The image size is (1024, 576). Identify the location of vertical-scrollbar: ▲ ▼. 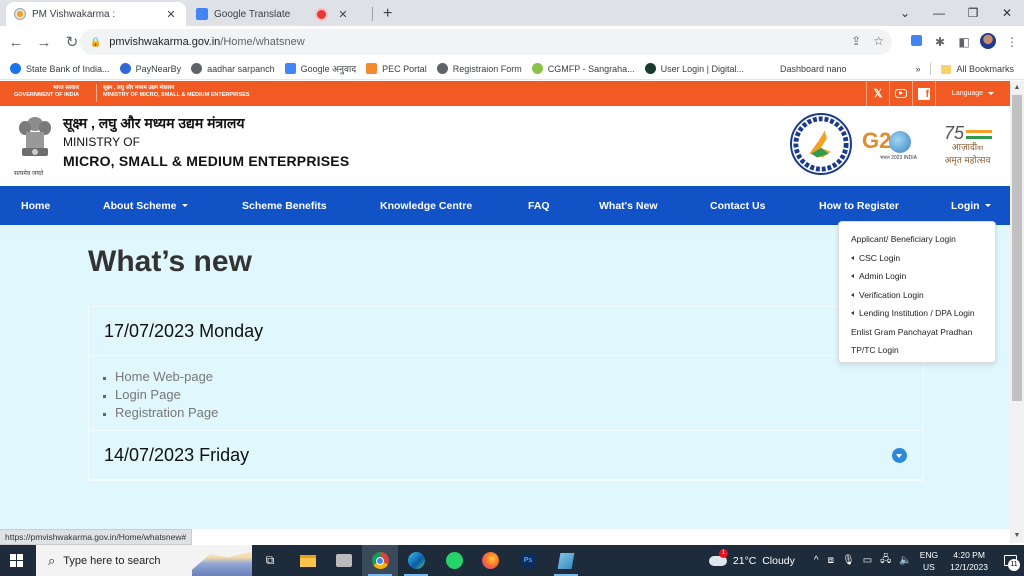
(1017, 312).